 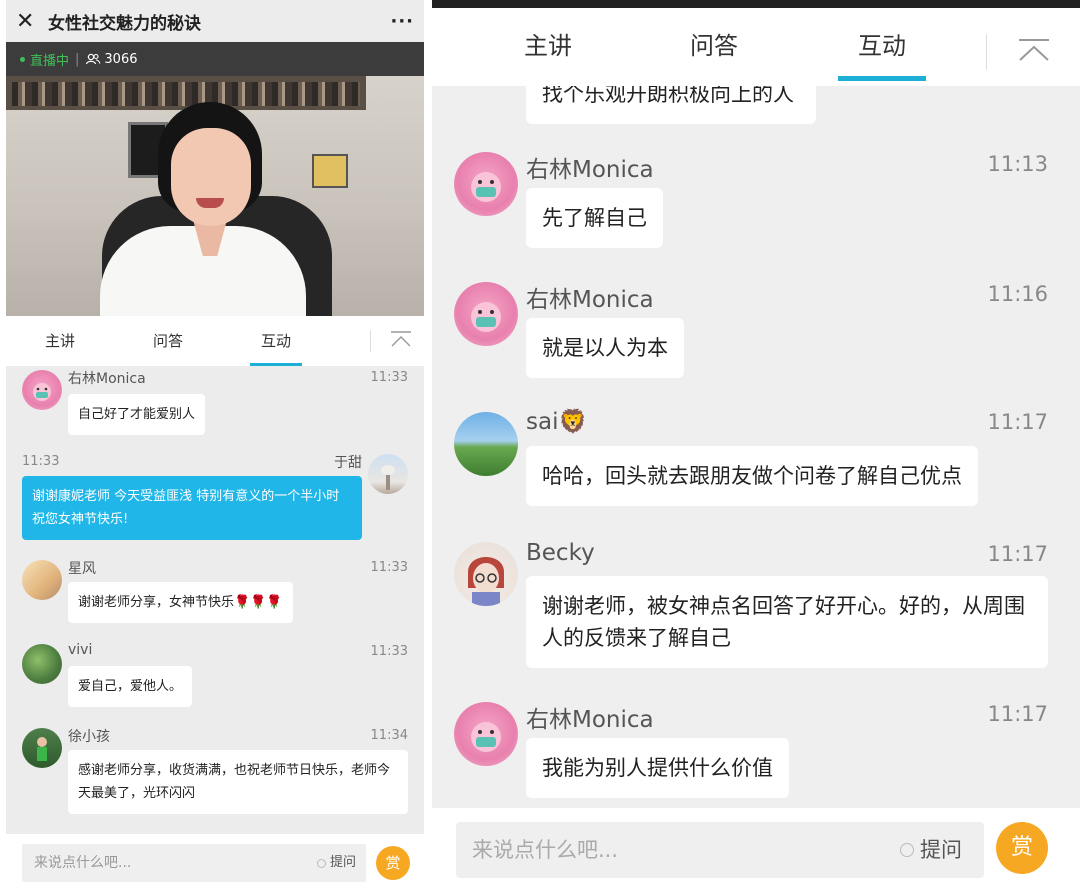 What do you see at coordinates (330, 171) in the screenshot?
I see `background-box` at bounding box center [330, 171].